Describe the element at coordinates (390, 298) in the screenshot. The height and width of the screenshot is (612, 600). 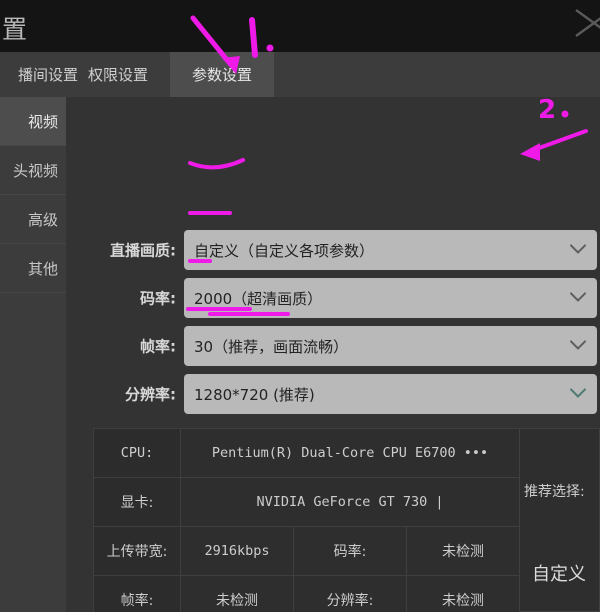
I see `bitrate-select: 2000（超清画质）` at that location.